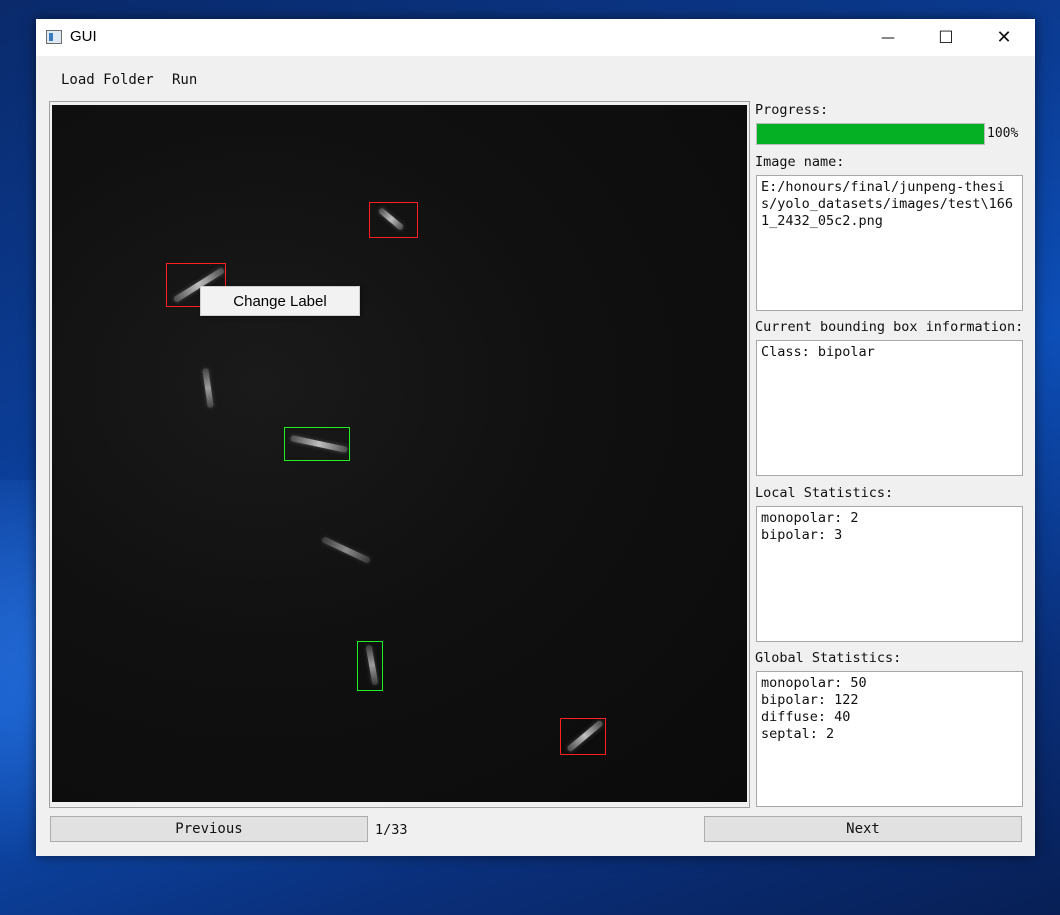 This screenshot has width=1060, height=915. What do you see at coordinates (889, 408) in the screenshot?
I see `bbox-info-field: Class: bipolar` at bounding box center [889, 408].